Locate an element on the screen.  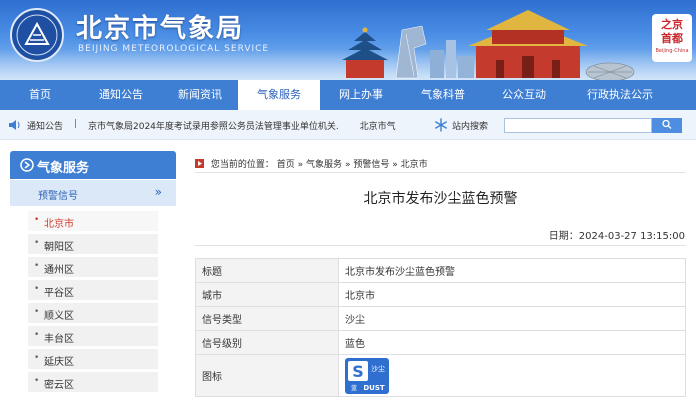
date-divider is located at coordinates (440, 245).